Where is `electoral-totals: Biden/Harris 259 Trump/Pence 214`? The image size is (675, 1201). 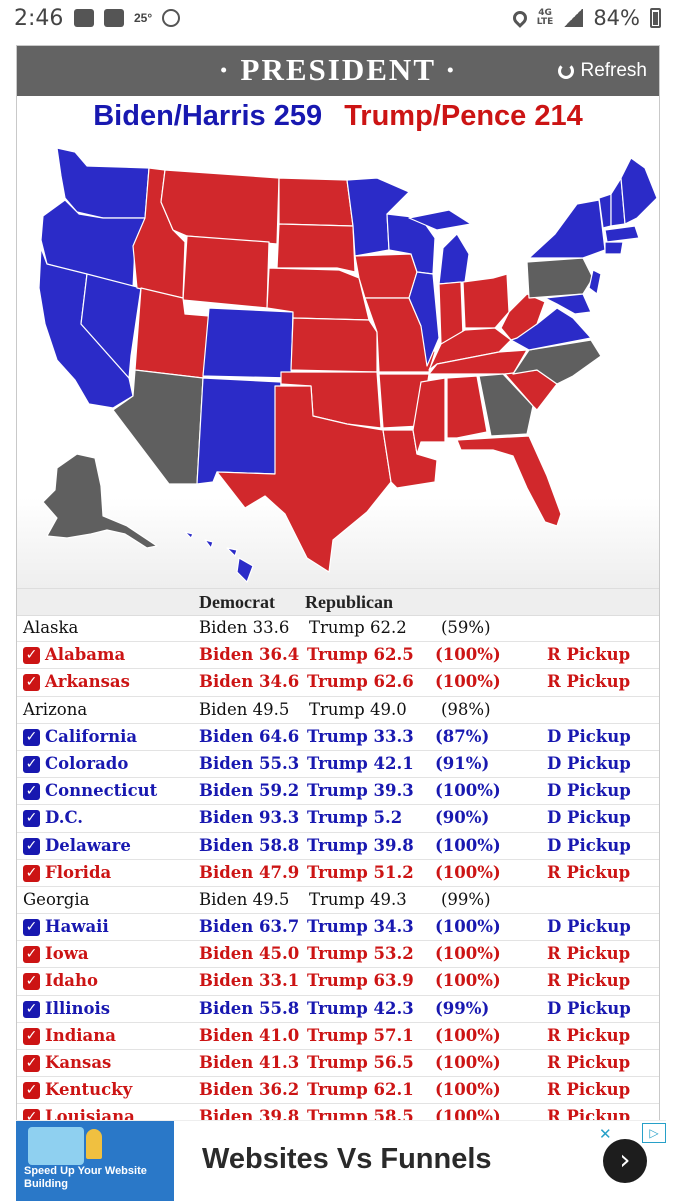
electoral-totals: Biden/Harris 259 Trump/Pence 214 is located at coordinates (338, 116).